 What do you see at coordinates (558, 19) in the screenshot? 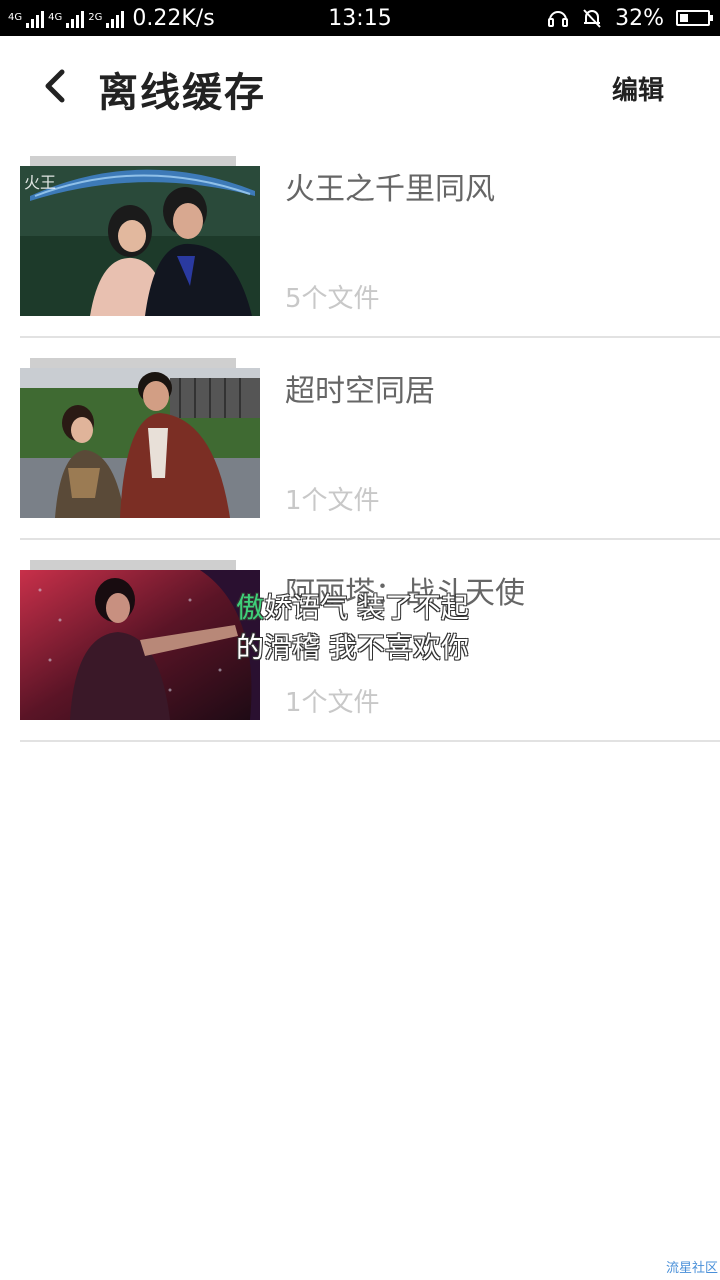
I see `headset-icon` at bounding box center [558, 19].